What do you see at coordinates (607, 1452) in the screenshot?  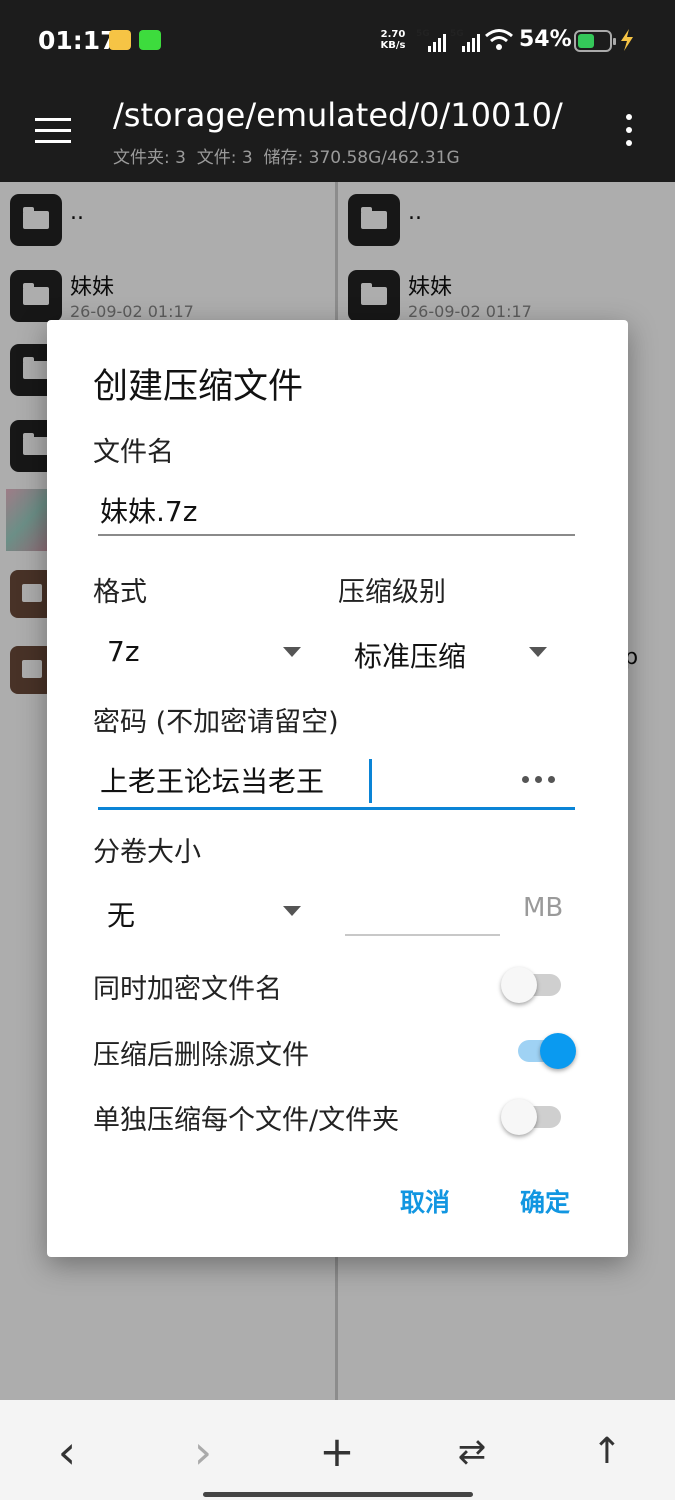 I see `go-up-icon: ↑` at bounding box center [607, 1452].